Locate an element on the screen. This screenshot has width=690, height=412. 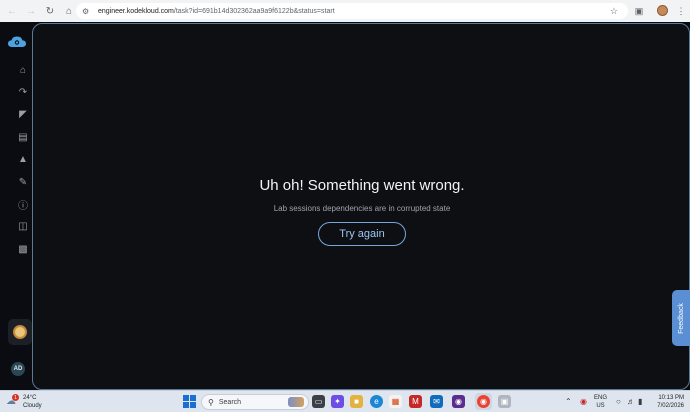
feedback-tab: Feedback is located at coordinates (681, 318).